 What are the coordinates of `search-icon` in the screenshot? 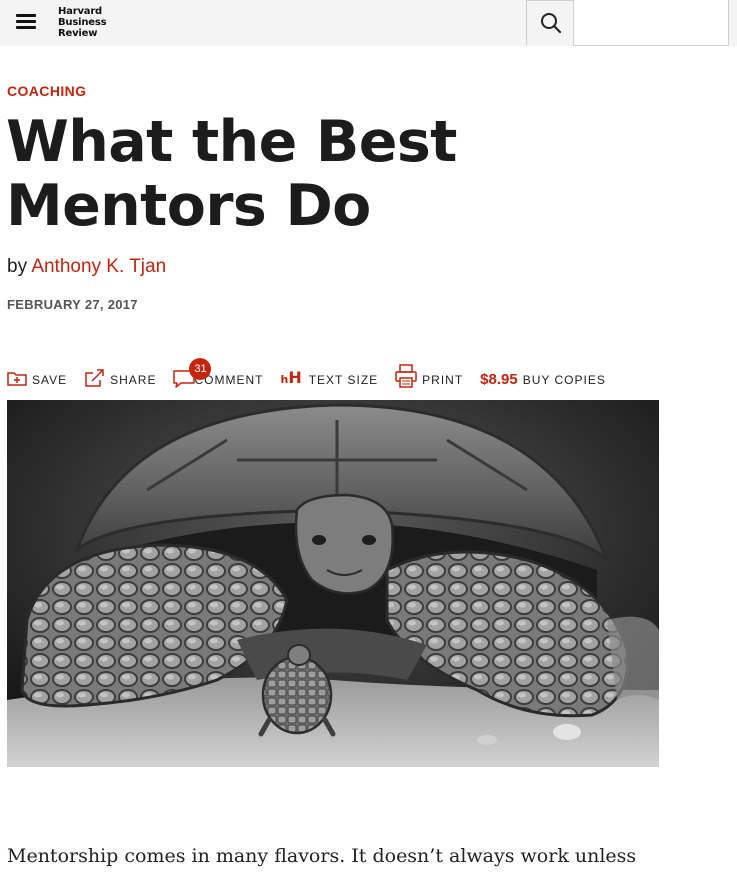 It's located at (551, 23).